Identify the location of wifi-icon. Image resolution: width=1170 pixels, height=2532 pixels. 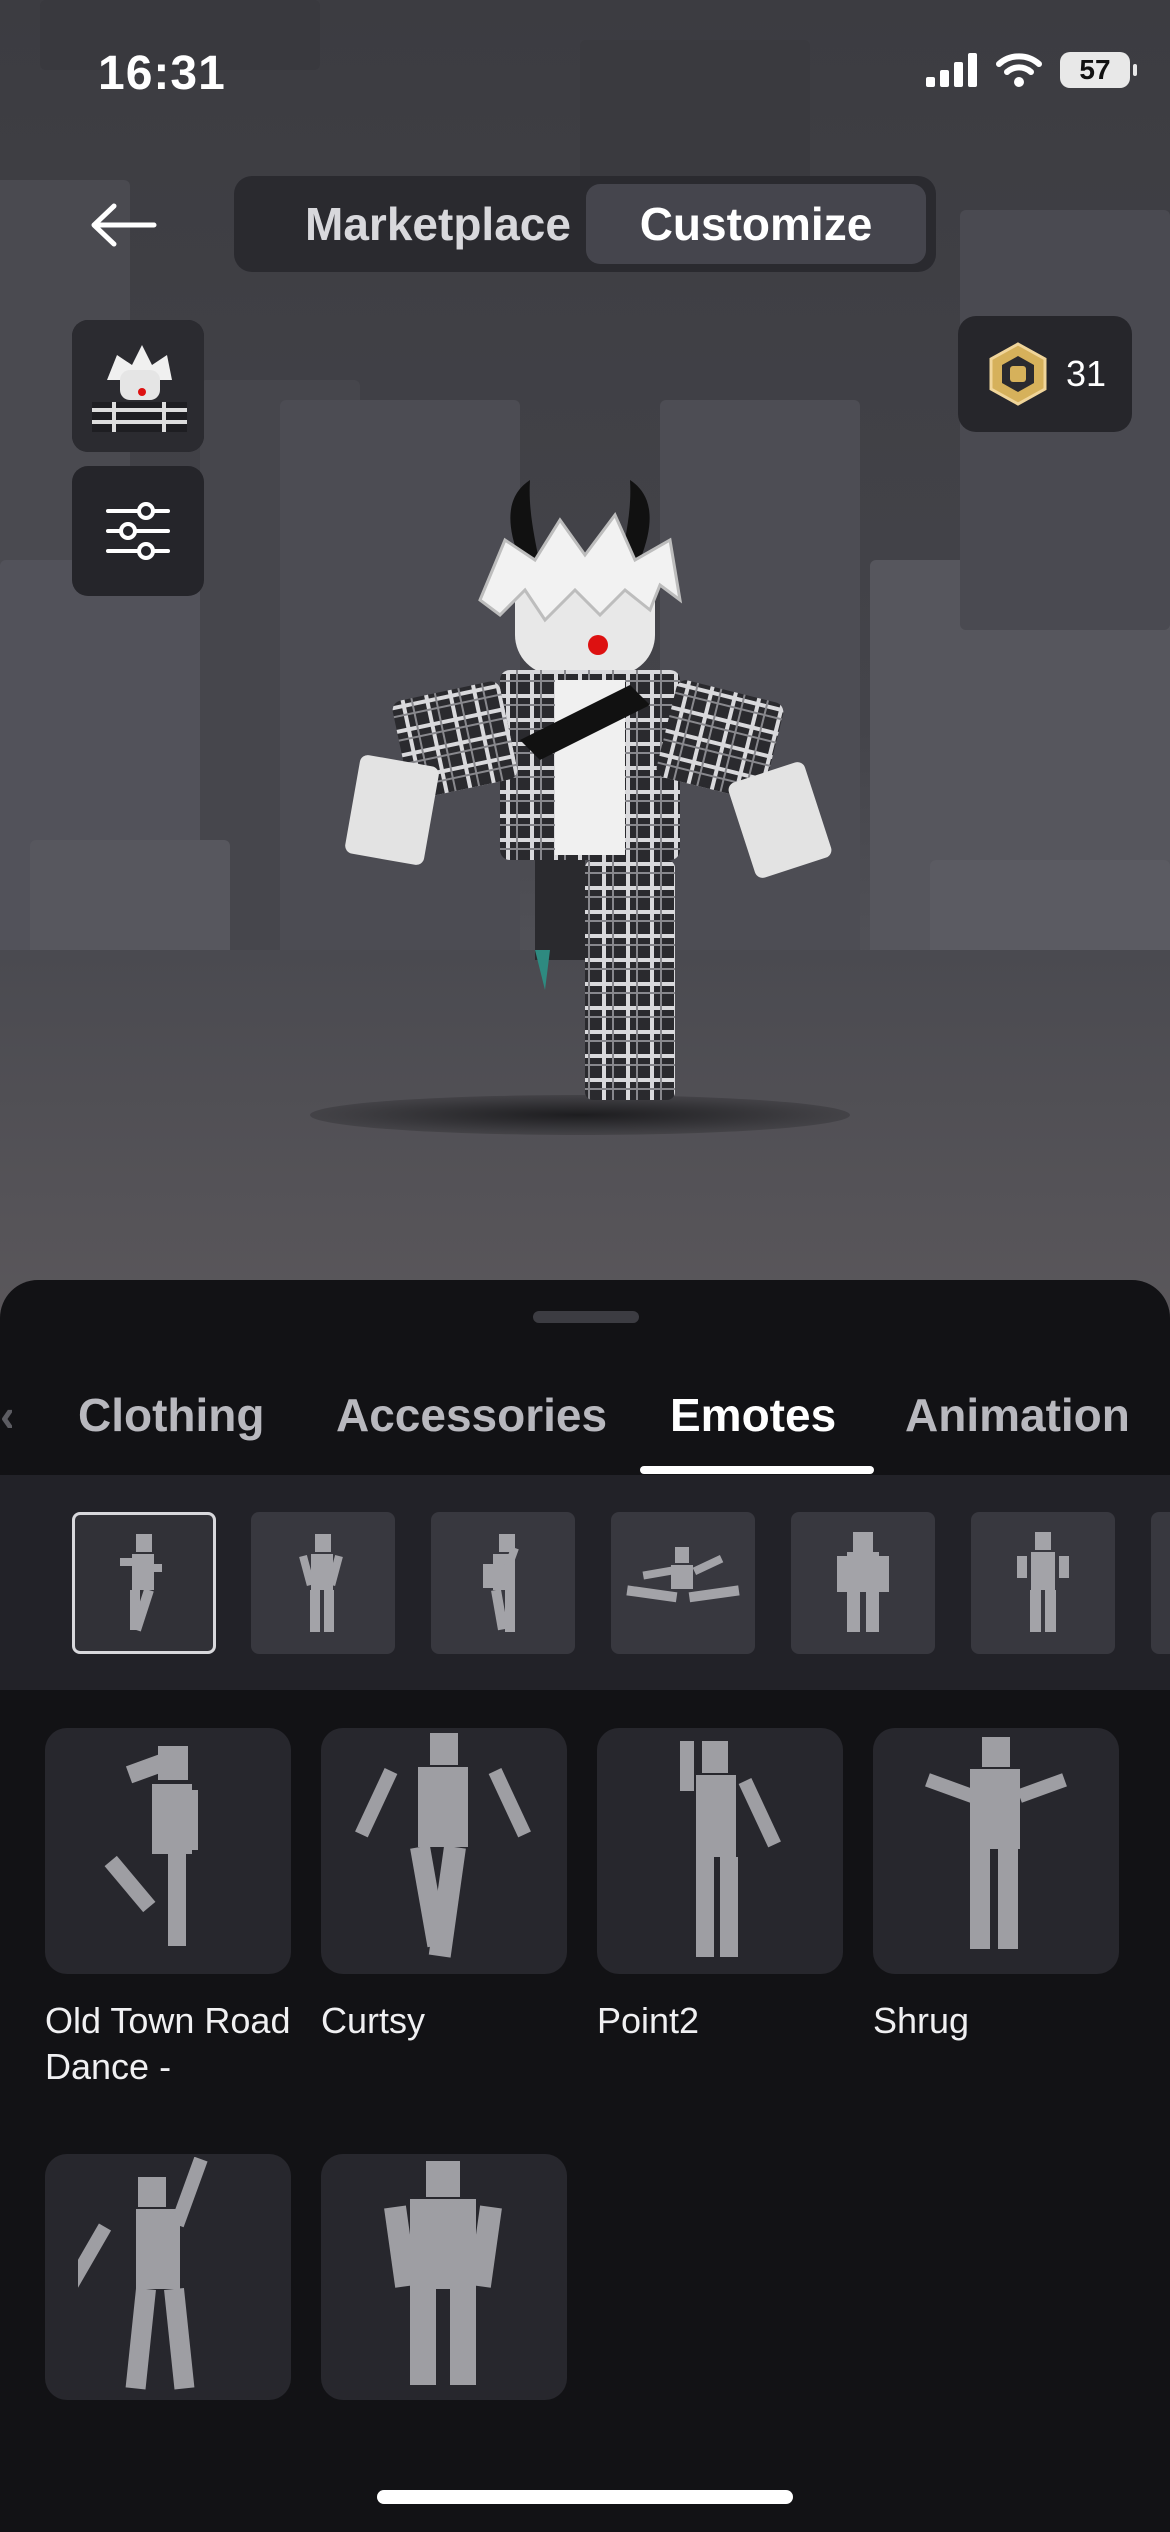
(1019, 70).